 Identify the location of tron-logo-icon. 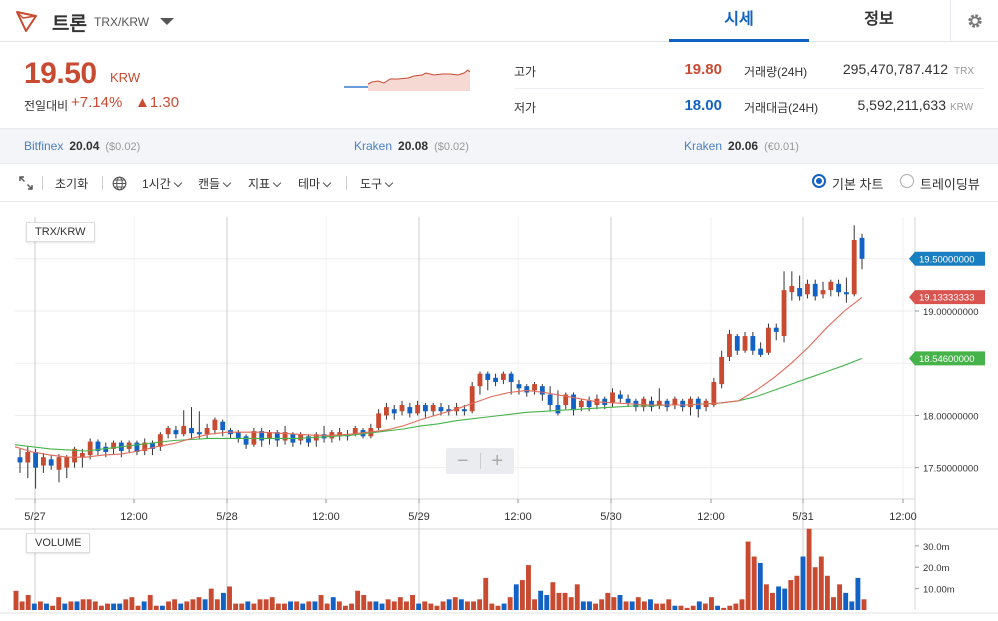
(26, 21).